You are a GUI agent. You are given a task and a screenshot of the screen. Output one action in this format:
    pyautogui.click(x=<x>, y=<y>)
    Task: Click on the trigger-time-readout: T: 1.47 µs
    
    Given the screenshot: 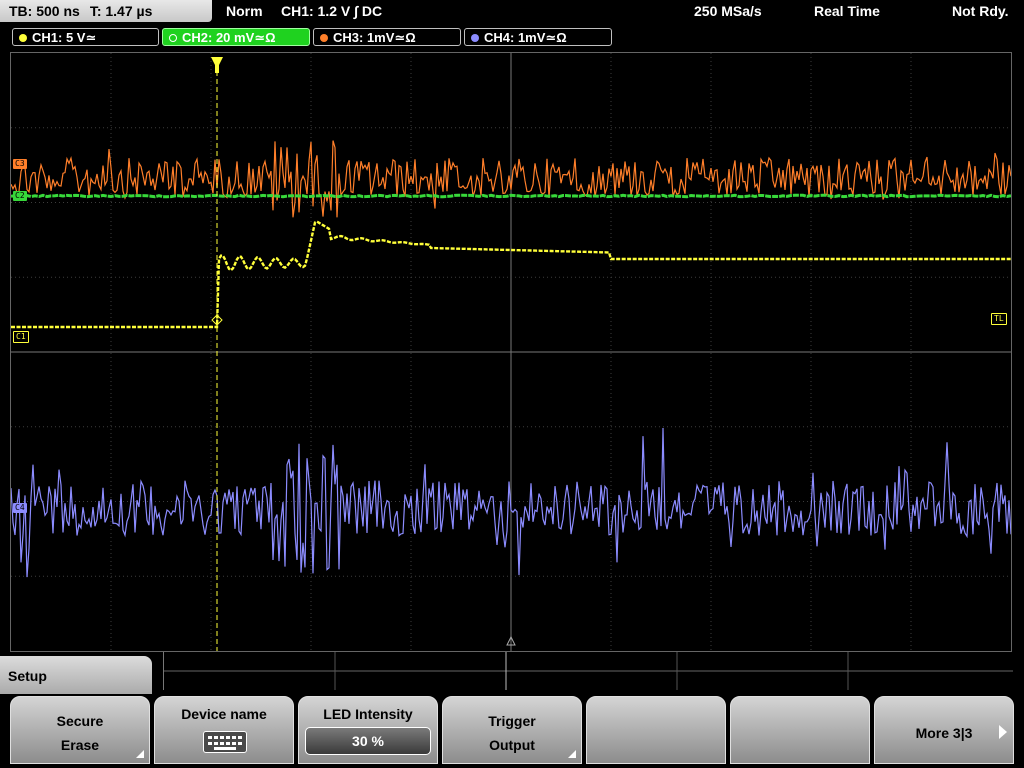 What is the action you would take?
    pyautogui.click(x=121, y=11)
    